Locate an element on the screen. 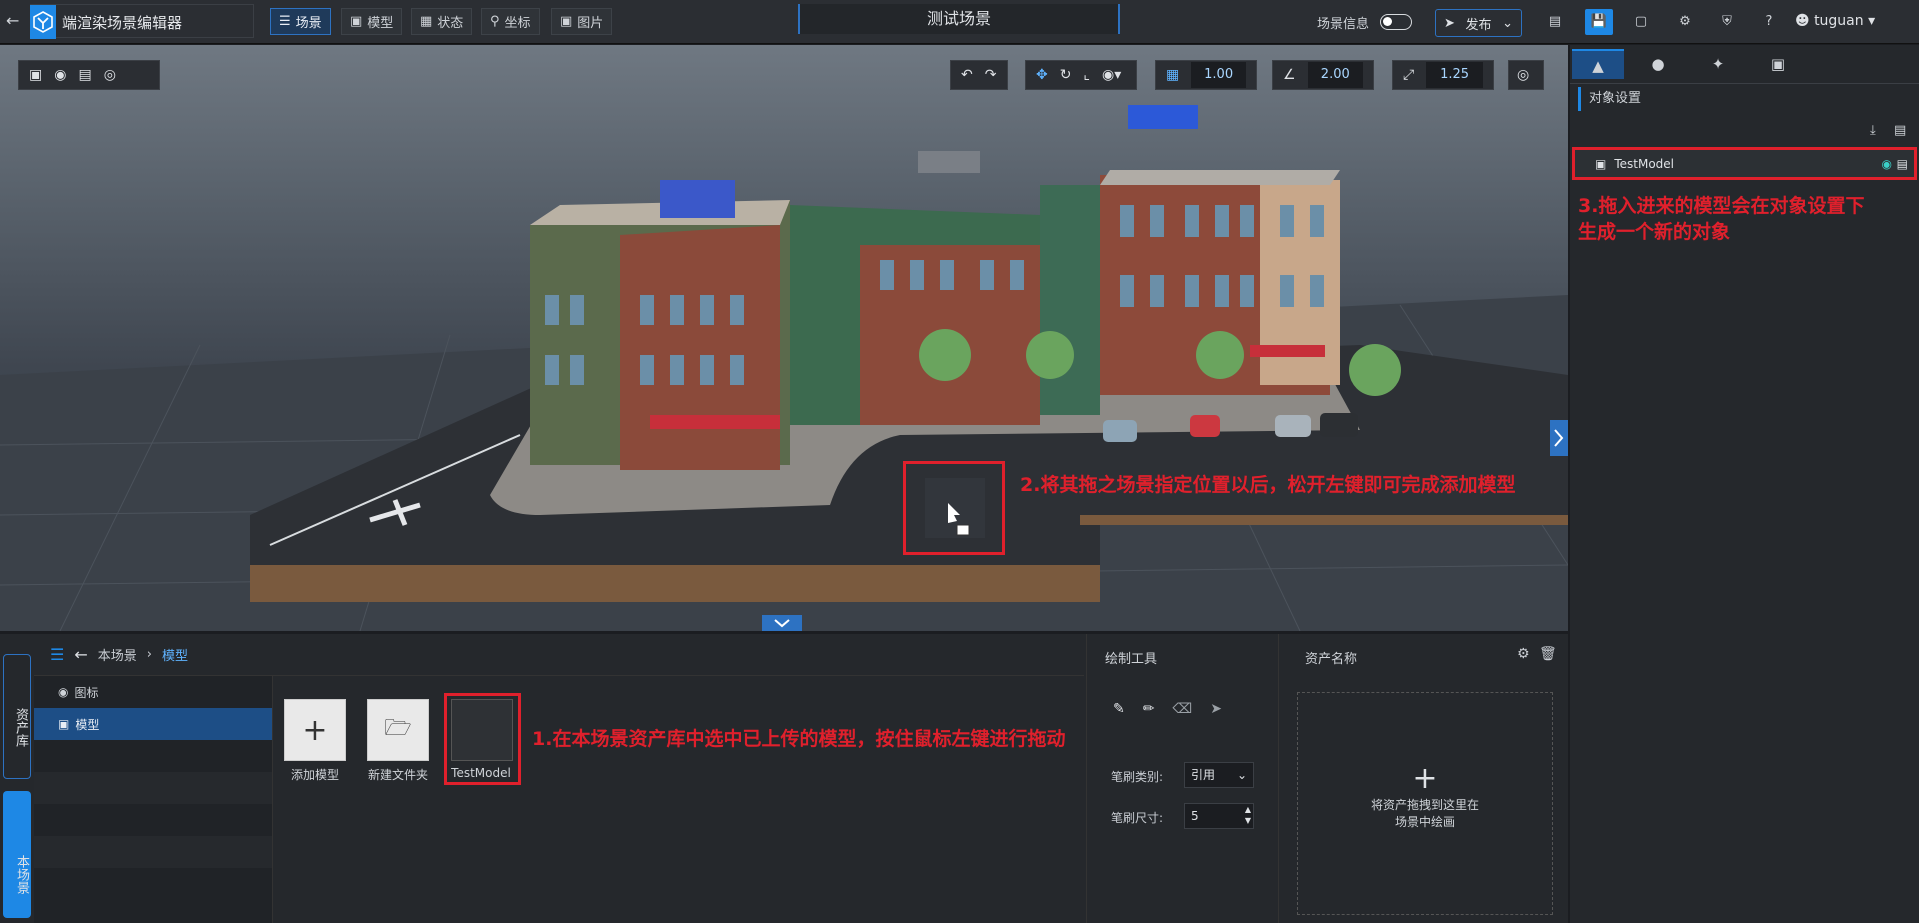 Image resolution: width=1919 pixels, height=923 pixels. draw-tools-panel: 绘制工具 ✎ ✏ ⌫ ➤ 笔刷类别: 引用 ⌄ 笔刷尺寸: 5 ▲ ▼ is located at coordinates (1182, 778).